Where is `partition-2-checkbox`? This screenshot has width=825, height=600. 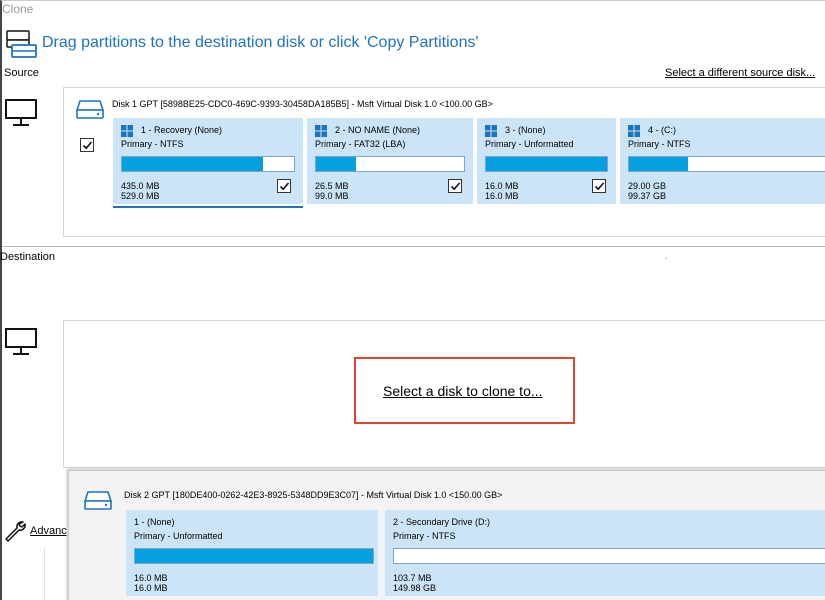 partition-2-checkbox is located at coordinates (455, 186).